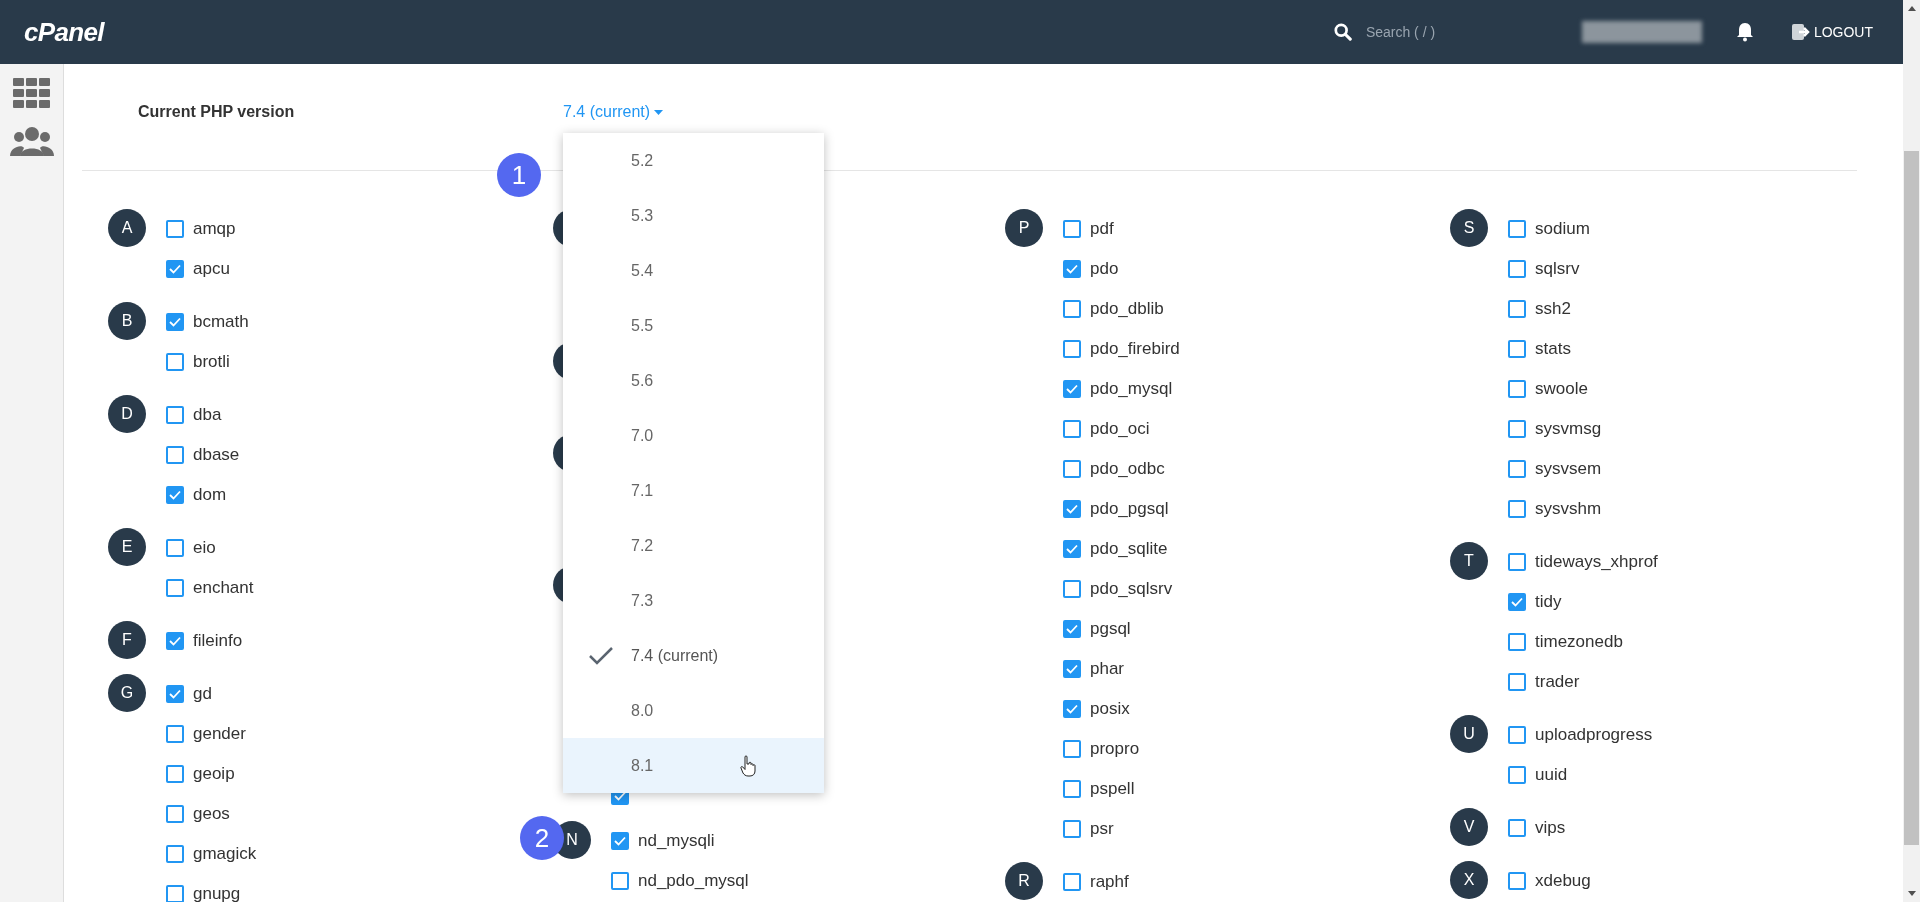 The image size is (1920, 902). Describe the element at coordinates (210, 495) in the screenshot. I see `extension-name: dom` at that location.